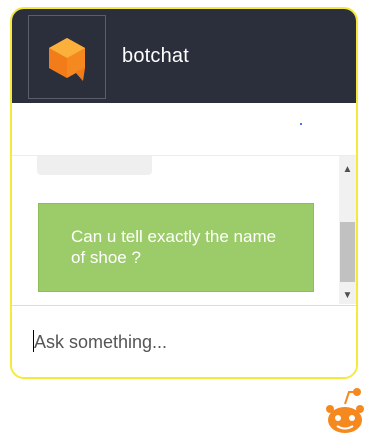  I want to click on message-scrollbar: ▲ ▼, so click(347, 230).